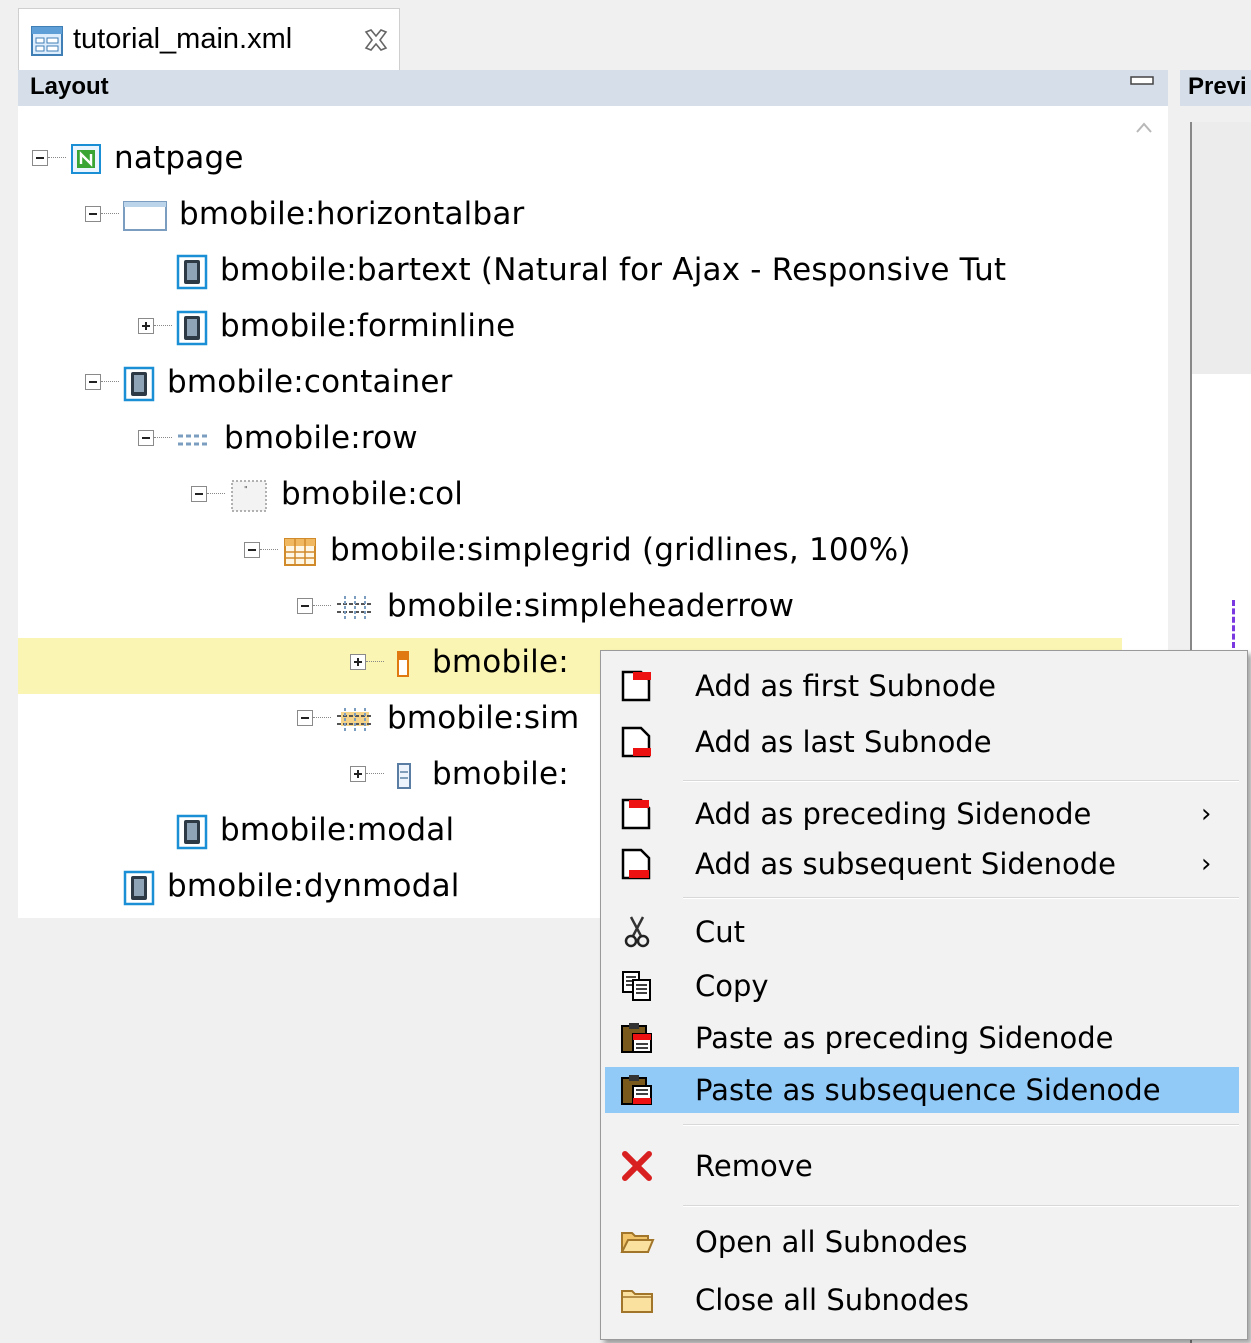 Image resolution: width=1251 pixels, height=1343 pixels. I want to click on menu-item-add-as-last-subnode: Add as last Subnode, so click(922, 742).